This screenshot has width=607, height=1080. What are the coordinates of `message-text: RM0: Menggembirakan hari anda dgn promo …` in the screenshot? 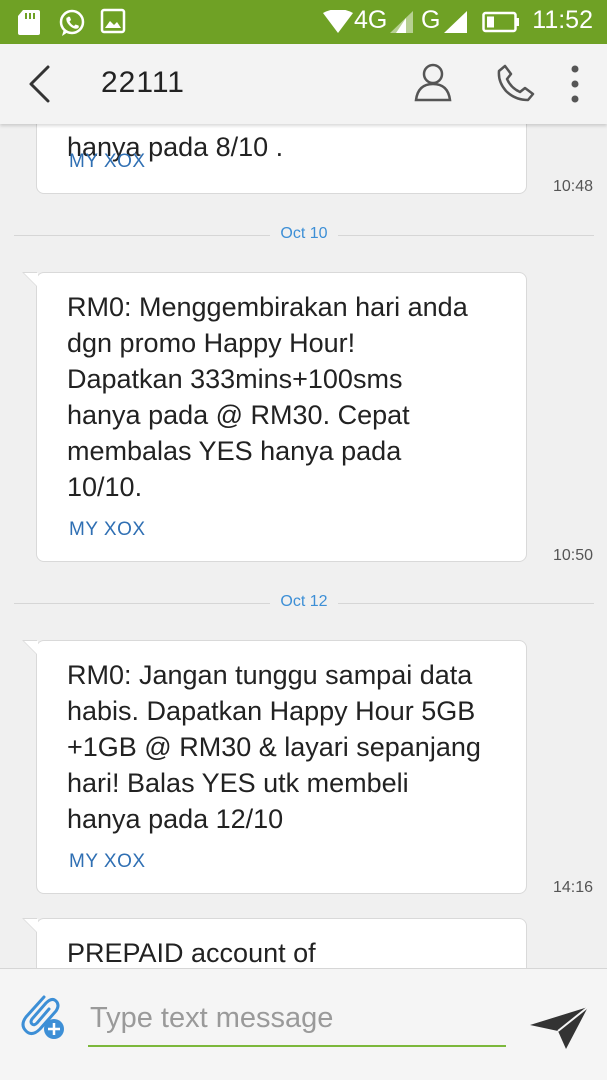 It's located at (267, 397).